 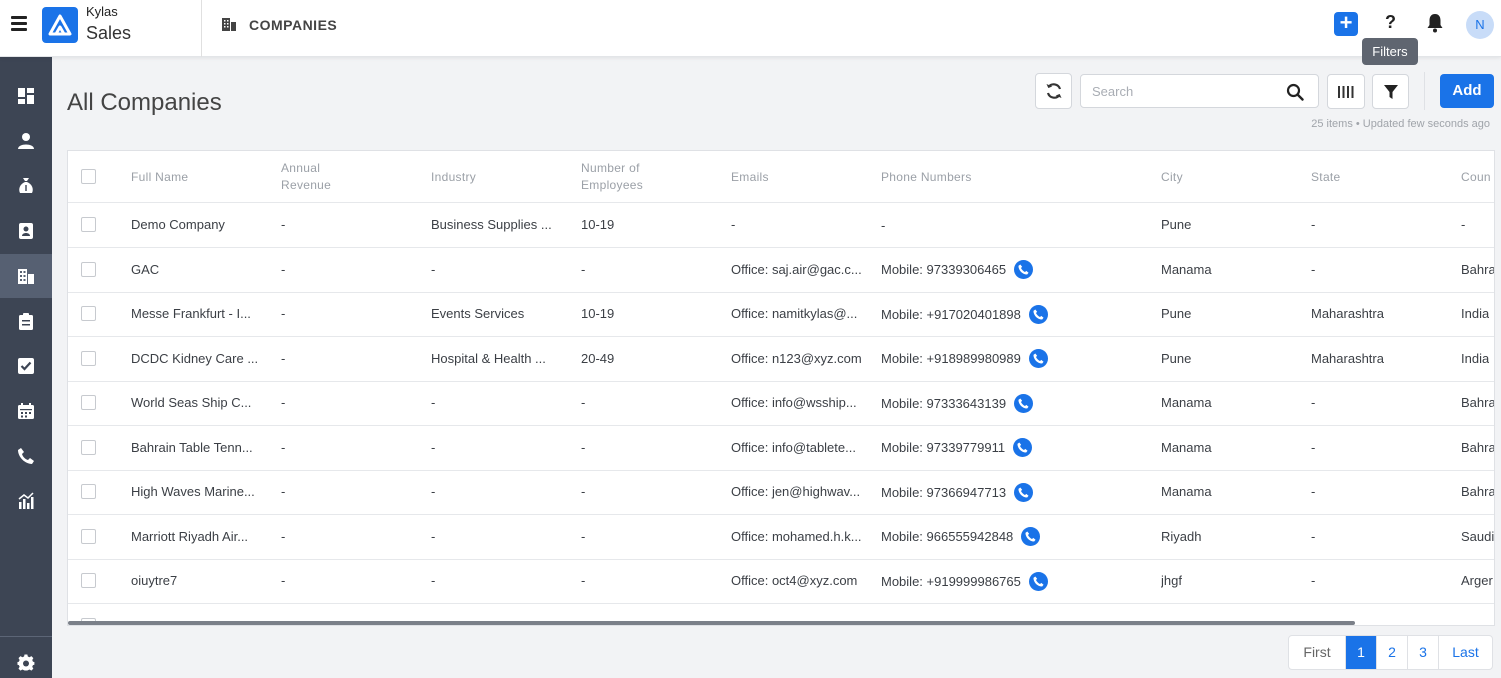 What do you see at coordinates (1400, 124) in the screenshot?
I see `list-meta-info: 25 items • Updated few seconds ago` at bounding box center [1400, 124].